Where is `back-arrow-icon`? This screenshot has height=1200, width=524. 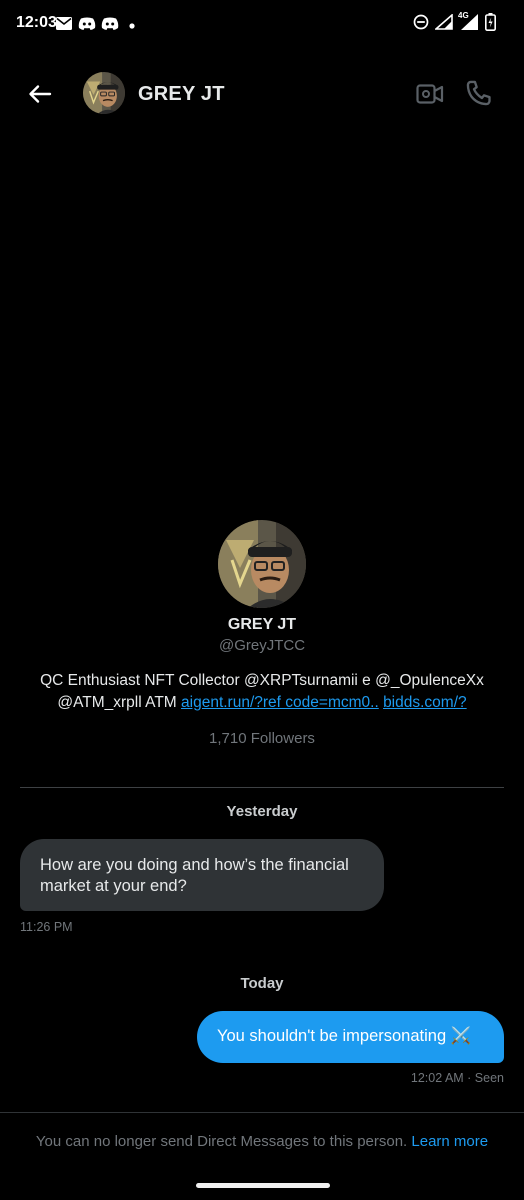
back-arrow-icon is located at coordinates (40, 94).